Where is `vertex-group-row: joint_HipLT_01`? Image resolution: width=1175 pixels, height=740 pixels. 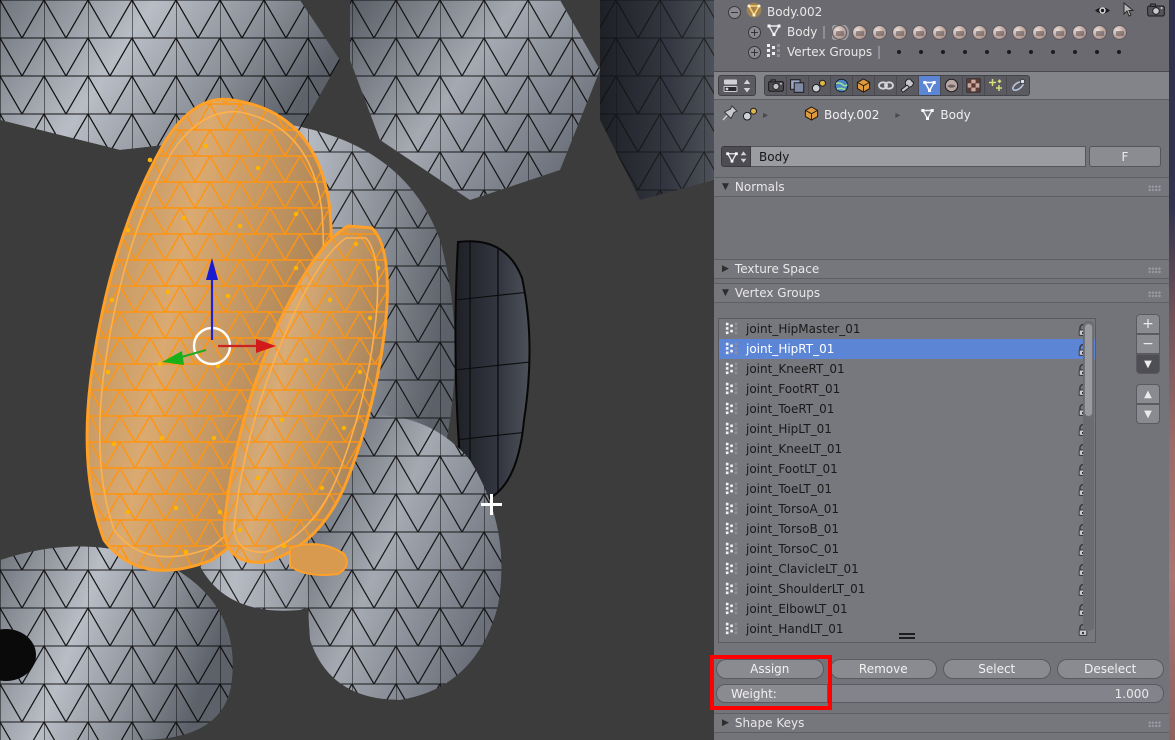 vertex-group-row: joint_HipLT_01 is located at coordinates (907, 429).